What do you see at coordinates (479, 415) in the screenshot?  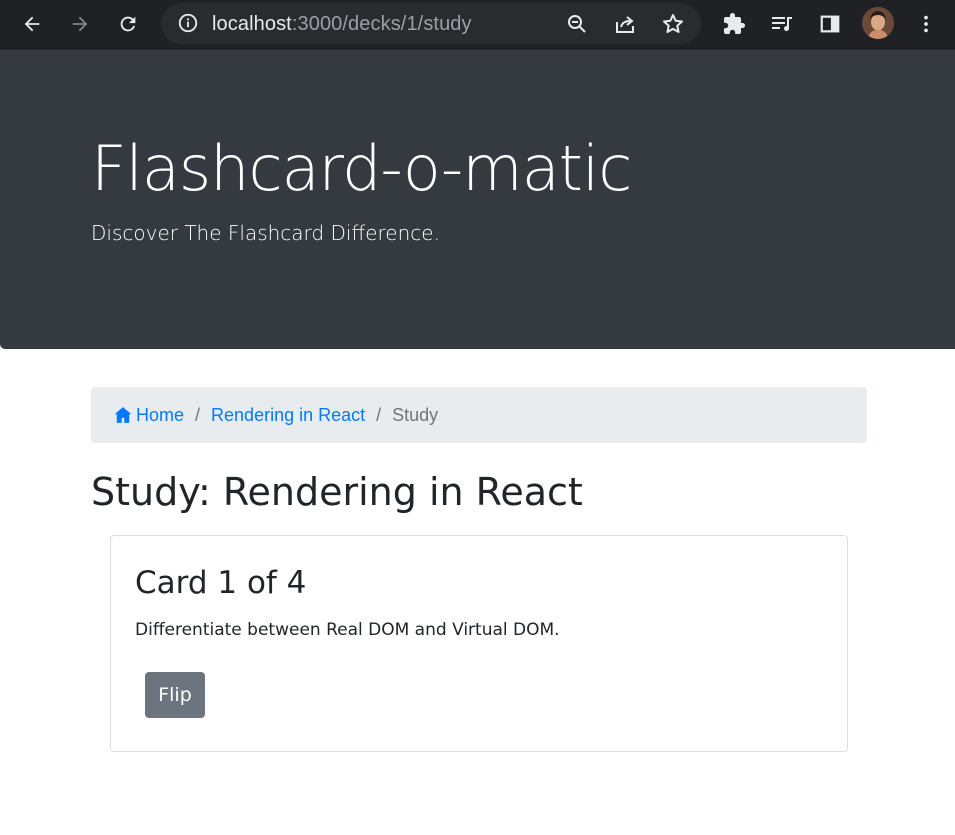 I see `breadcrumb: Home / Rendering in React / Study` at bounding box center [479, 415].